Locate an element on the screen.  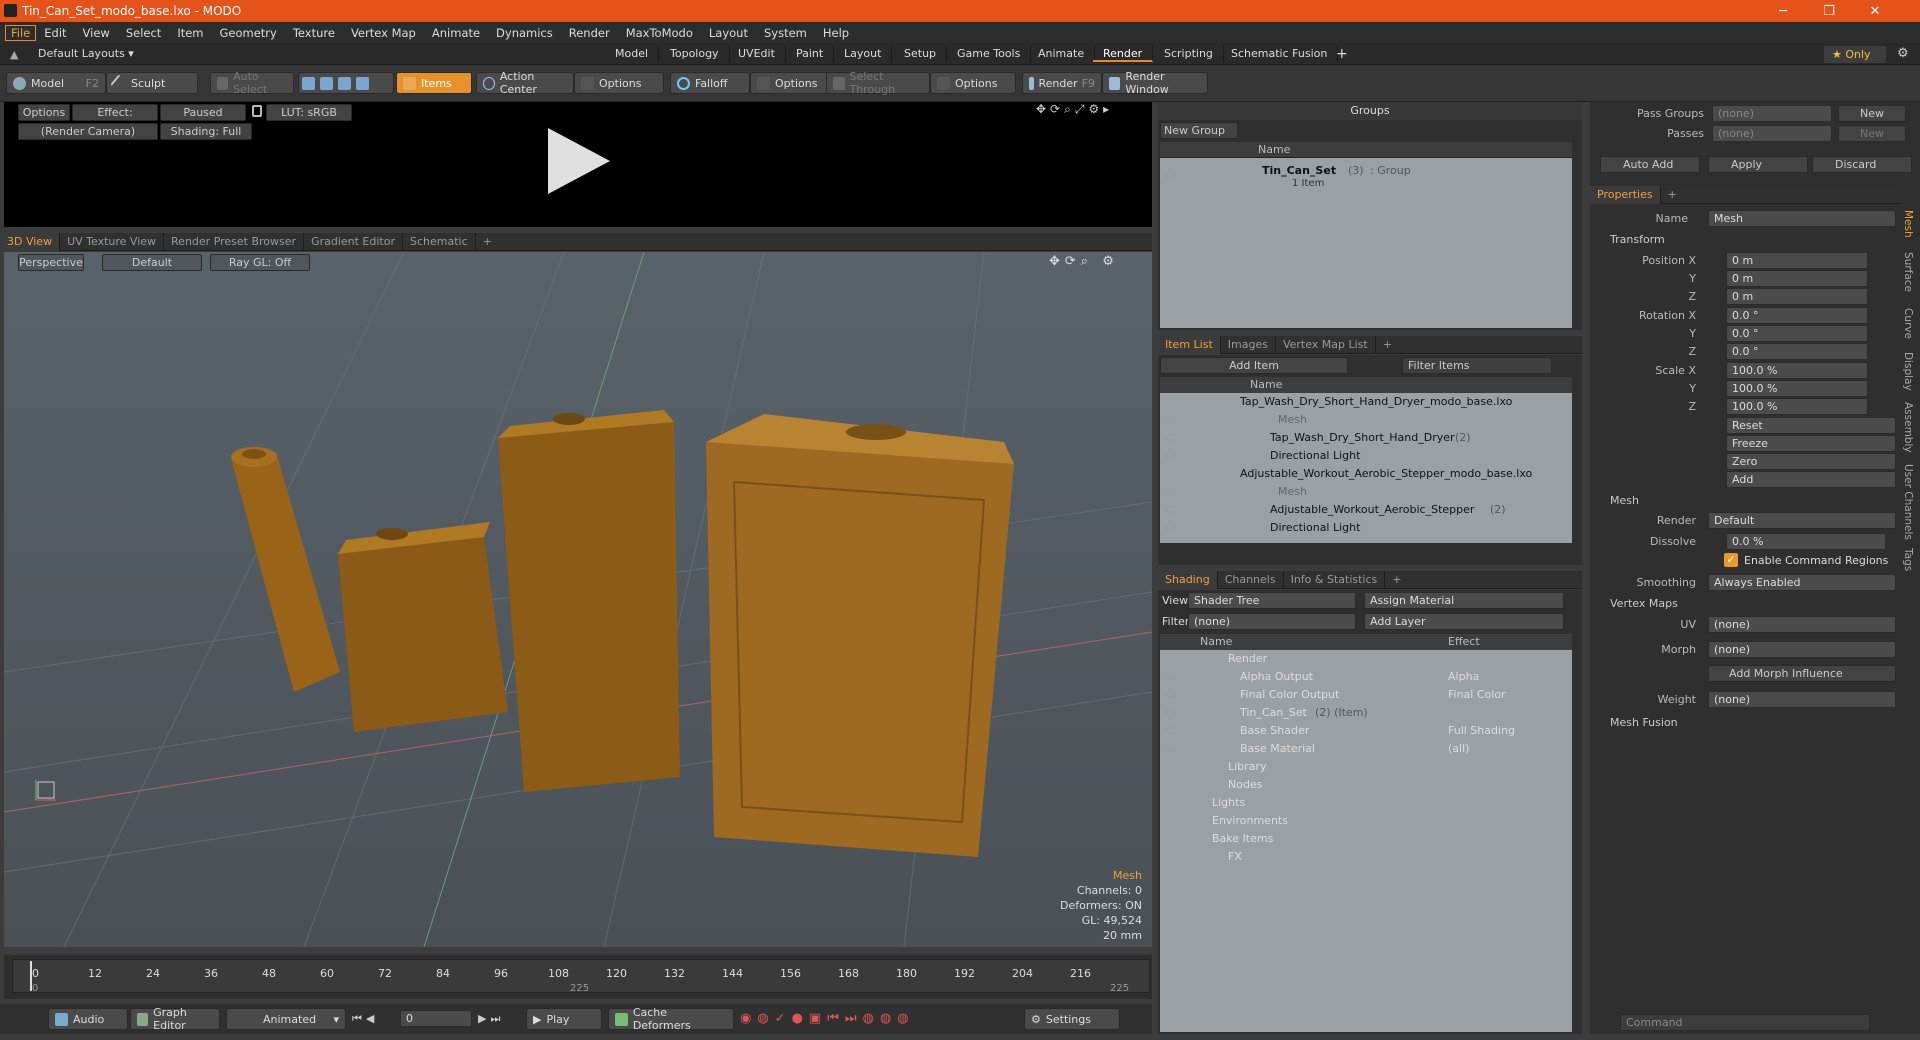
select-through-options-button: Options is located at coordinates (973, 83).